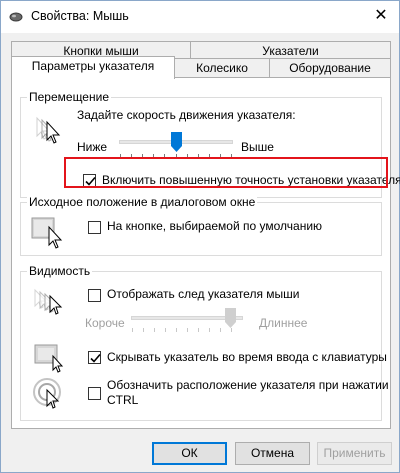 Image resolution: width=400 pixels, height=473 pixels. Describe the element at coordinates (48, 130) in the screenshot. I see `pointer-speed-icon` at that location.